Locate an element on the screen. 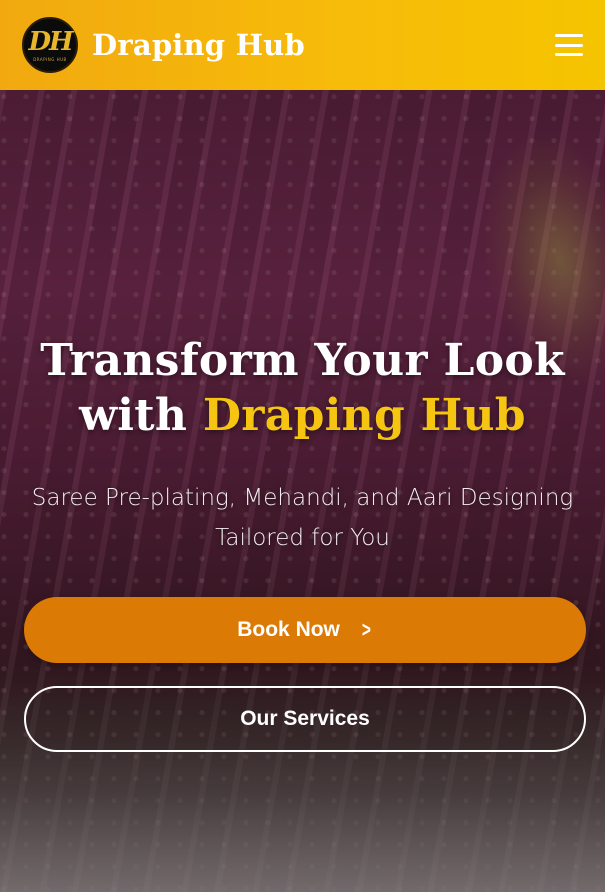  hamburger-menu-icon is located at coordinates (569, 45).